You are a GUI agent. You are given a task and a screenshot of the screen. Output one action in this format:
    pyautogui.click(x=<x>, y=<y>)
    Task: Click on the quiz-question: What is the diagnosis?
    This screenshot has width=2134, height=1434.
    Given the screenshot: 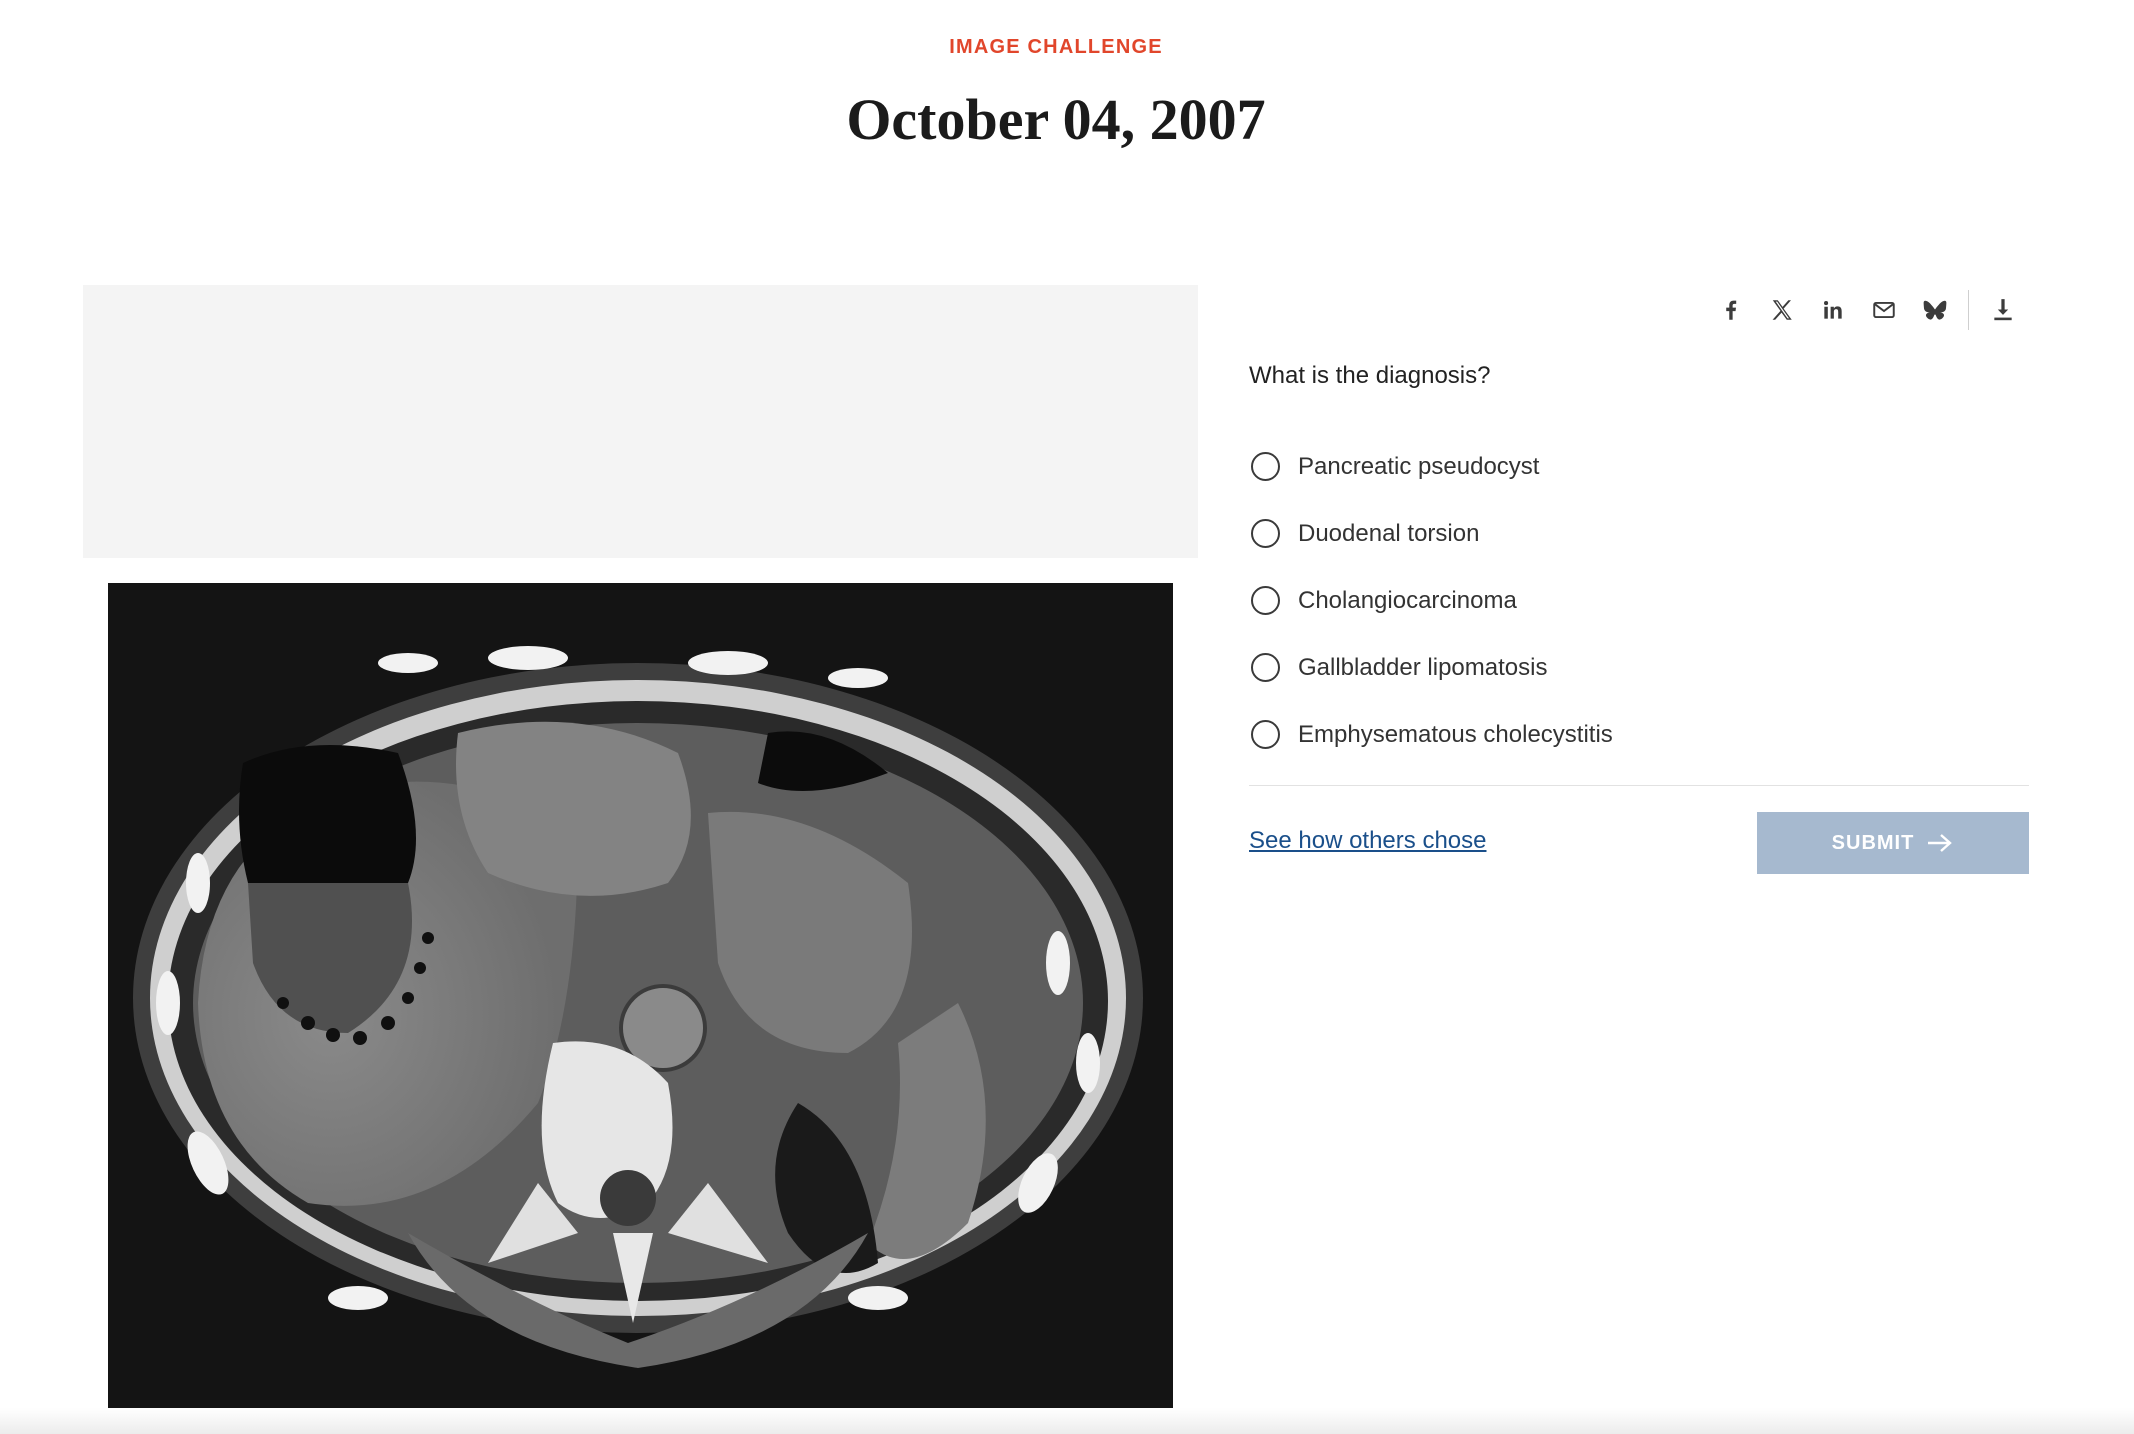 What is the action you would take?
    pyautogui.click(x=1370, y=375)
    